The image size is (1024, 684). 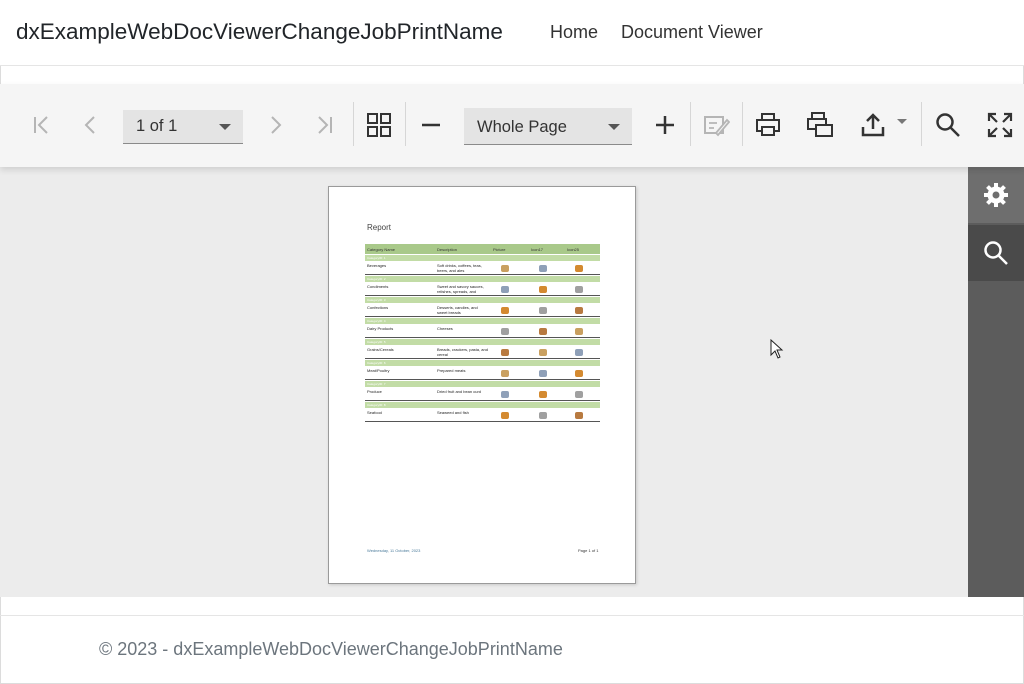 I want to click on export-button, so click(x=873, y=125).